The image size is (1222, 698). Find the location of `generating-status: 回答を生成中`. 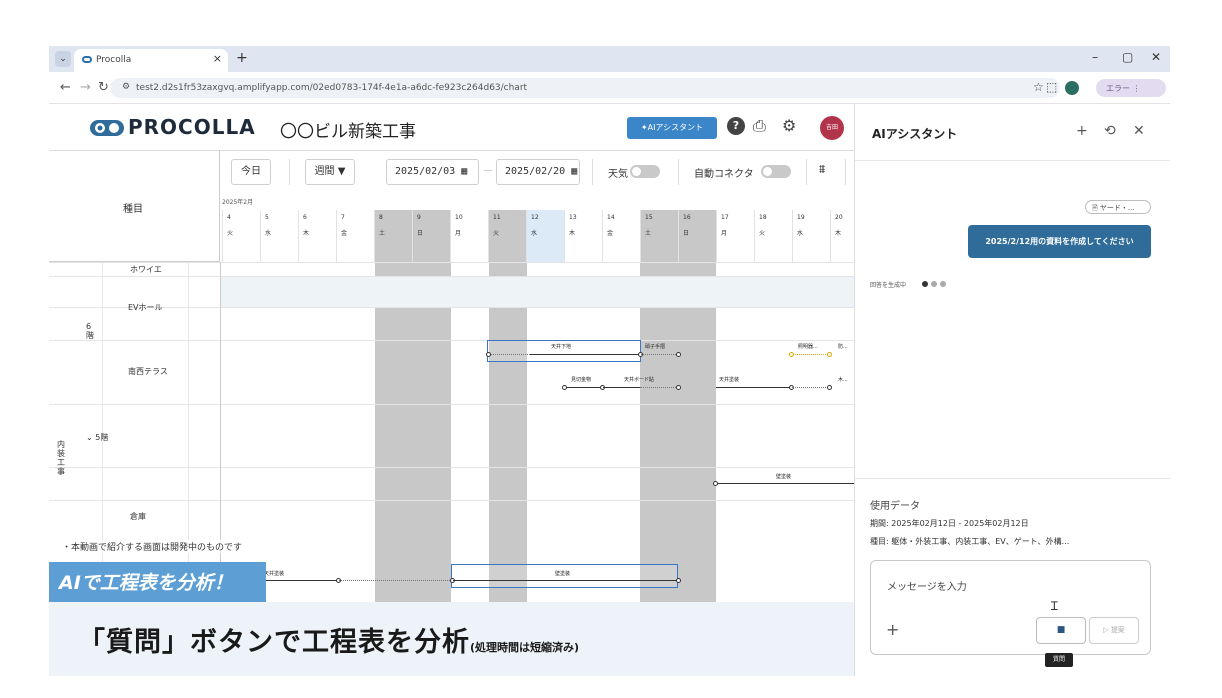

generating-status: 回答を生成中 is located at coordinates (888, 285).